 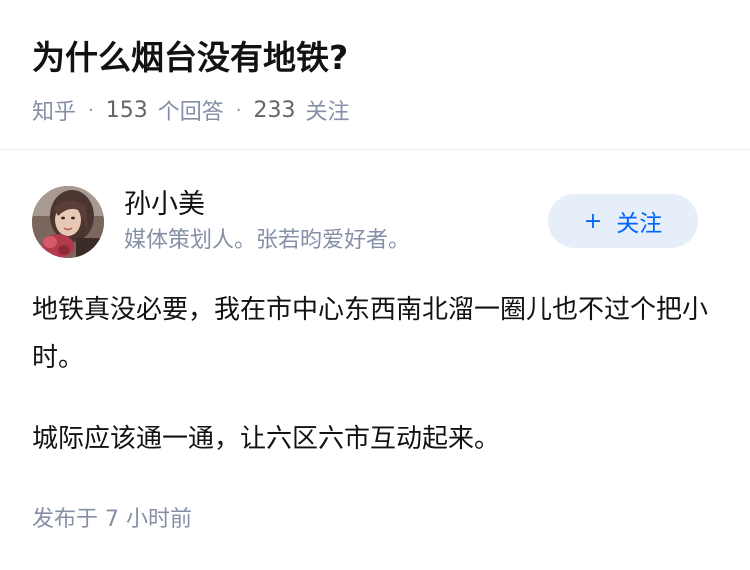 I want to click on answer-paragraph: 地铁真没必要，我在市中心东西南北溜一圈儿也不过个把小时。, so click(x=370, y=334).